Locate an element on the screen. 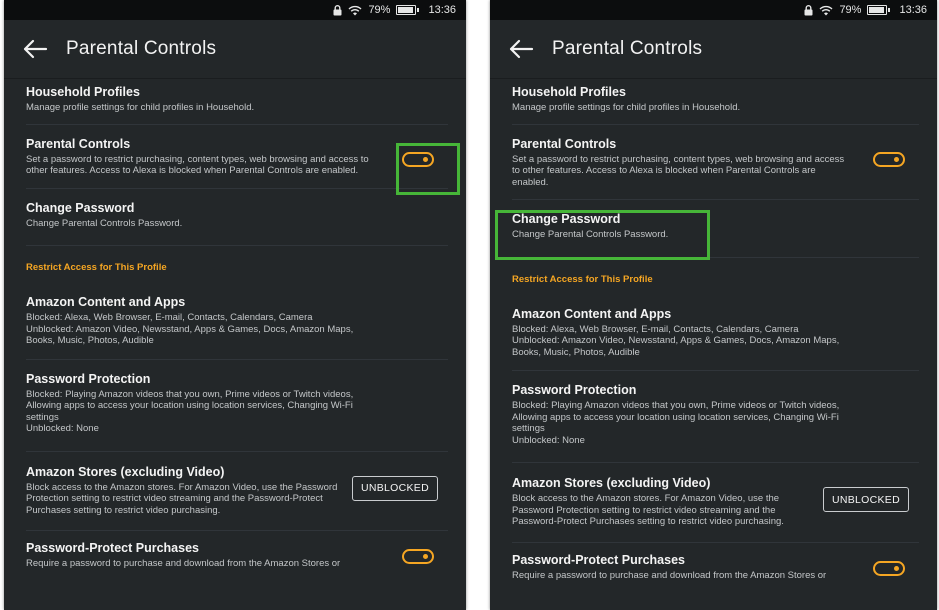  parental-controls-toggle is located at coordinates (889, 159).